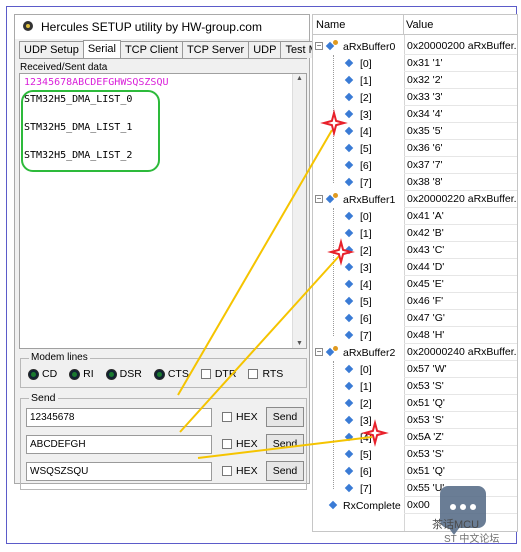 The image size is (521, 552). What do you see at coordinates (415, 233) in the screenshot?
I see `tree-child-row: [1] 0x42 'B'` at bounding box center [415, 233].